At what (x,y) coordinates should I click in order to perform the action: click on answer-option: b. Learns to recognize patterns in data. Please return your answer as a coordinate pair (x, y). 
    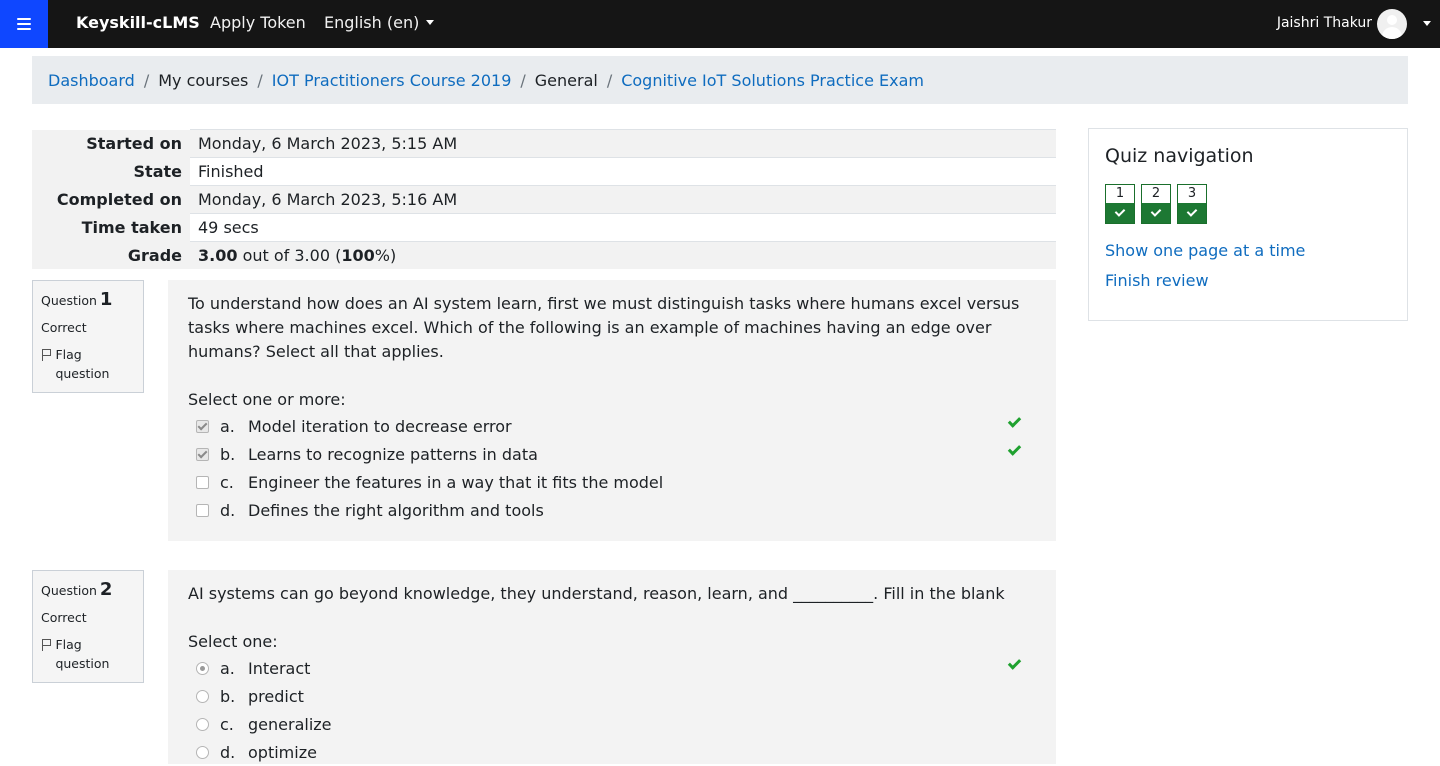
    Looking at the image, I should click on (612, 454).